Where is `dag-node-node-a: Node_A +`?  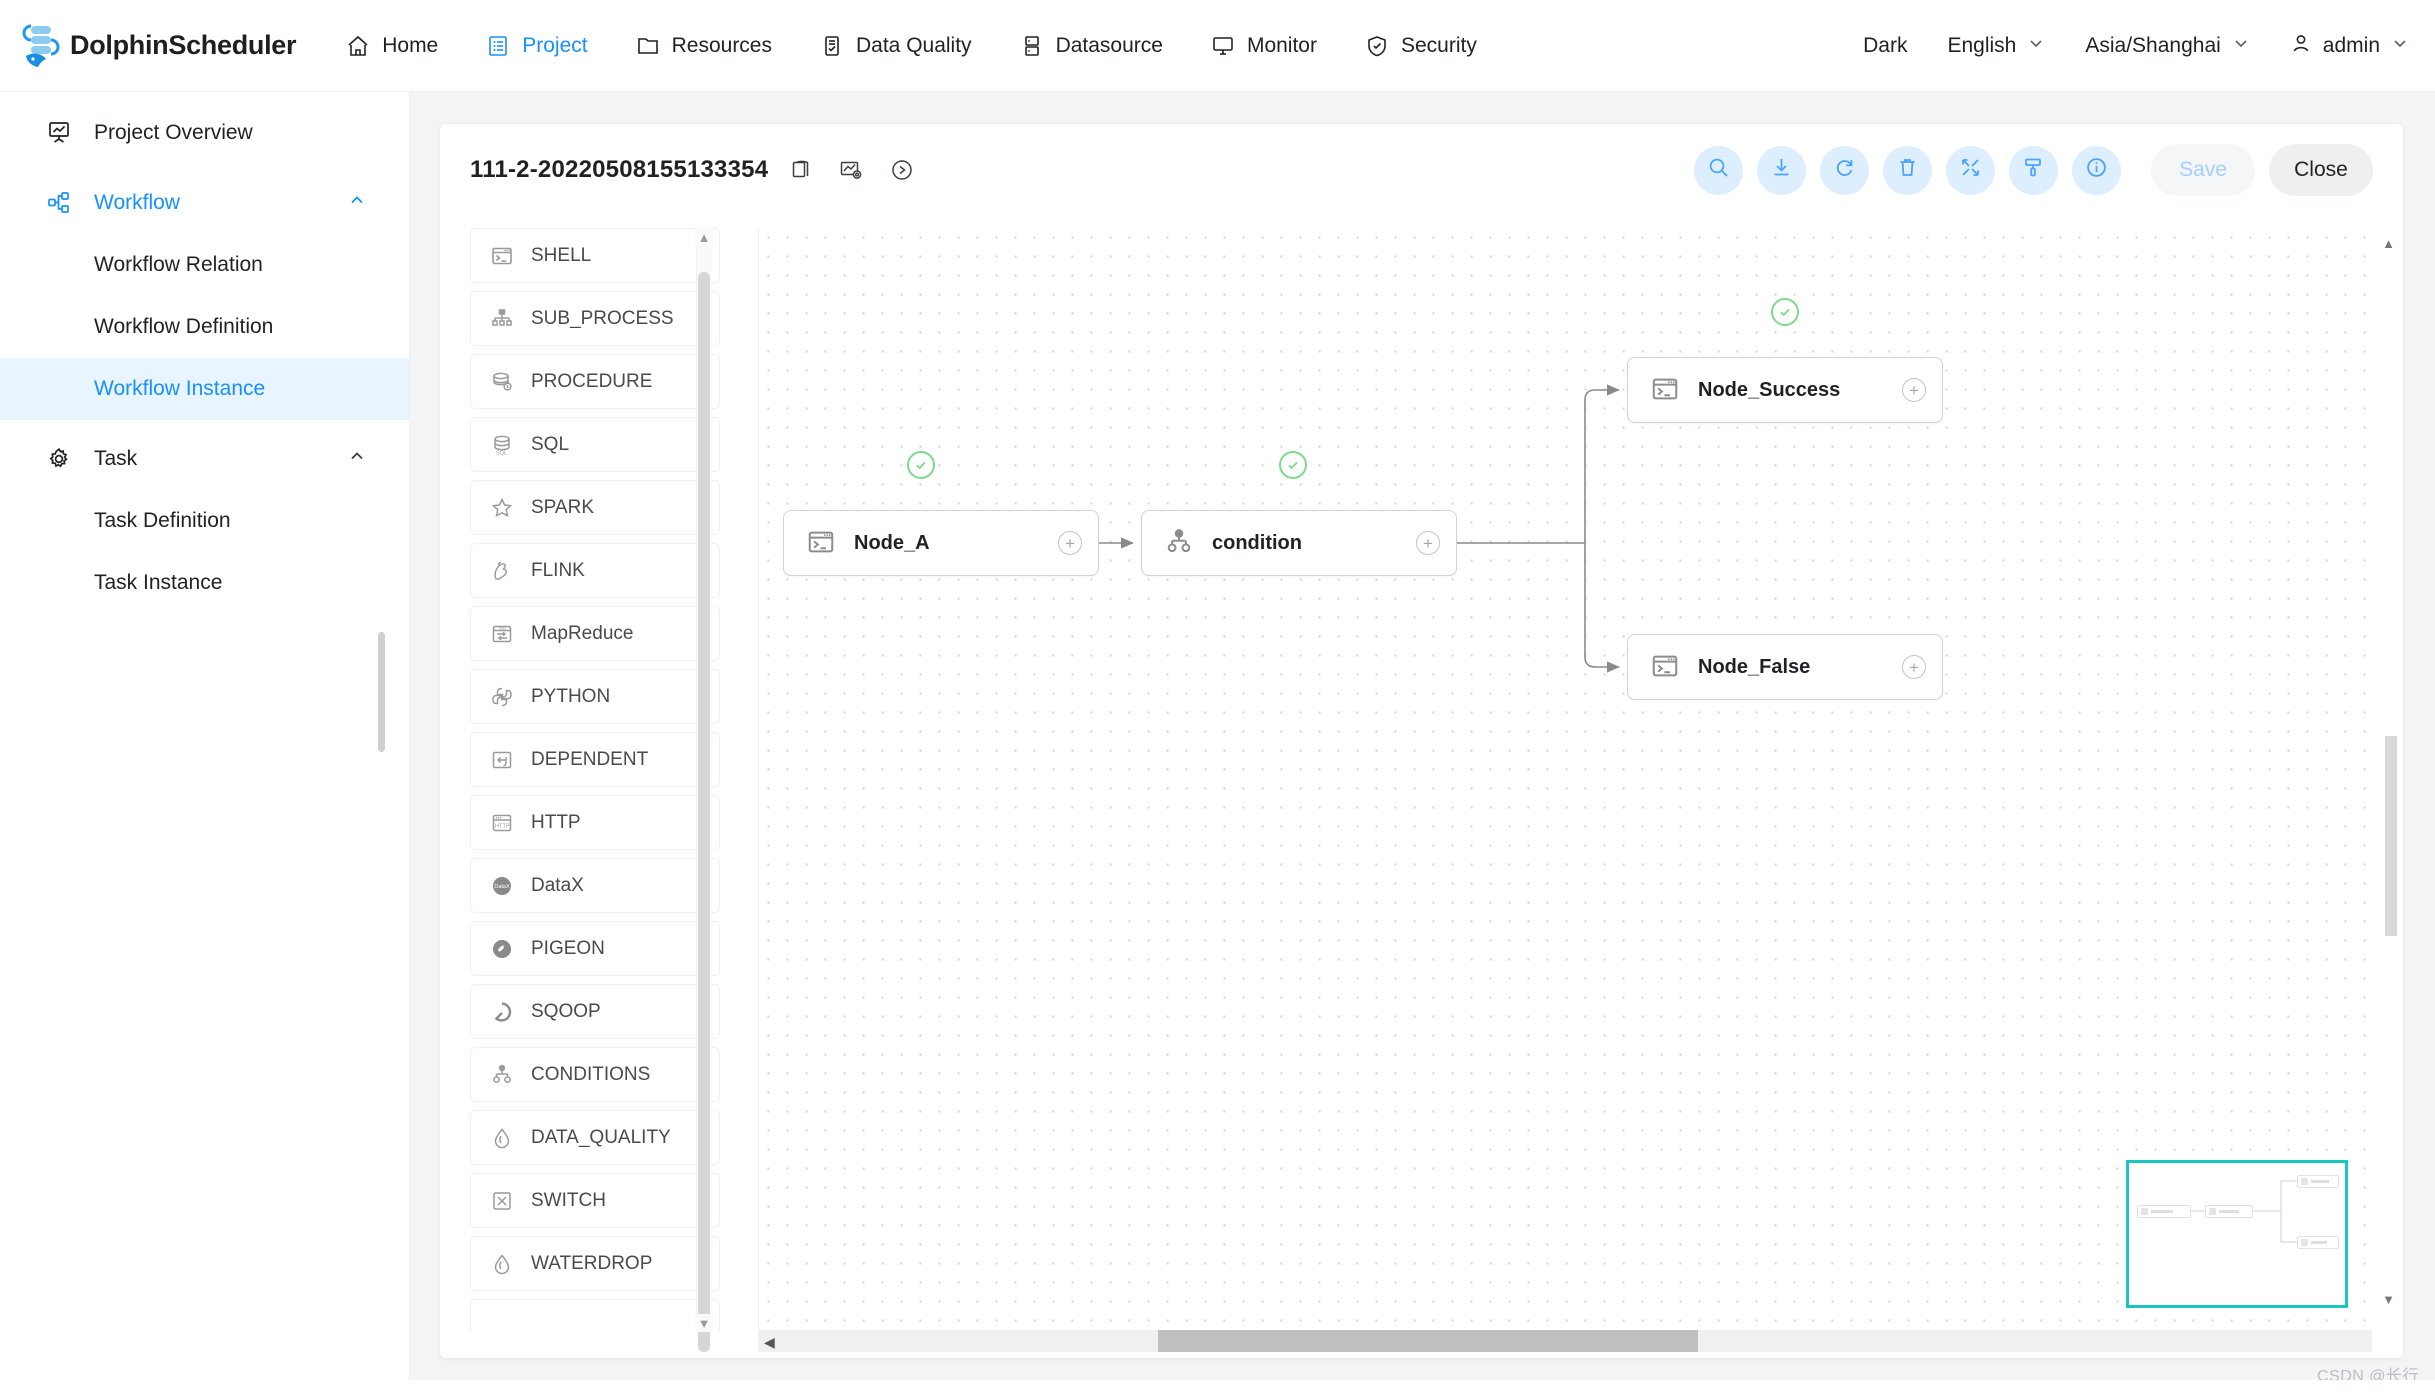 dag-node-node-a: Node_A + is located at coordinates (941, 543).